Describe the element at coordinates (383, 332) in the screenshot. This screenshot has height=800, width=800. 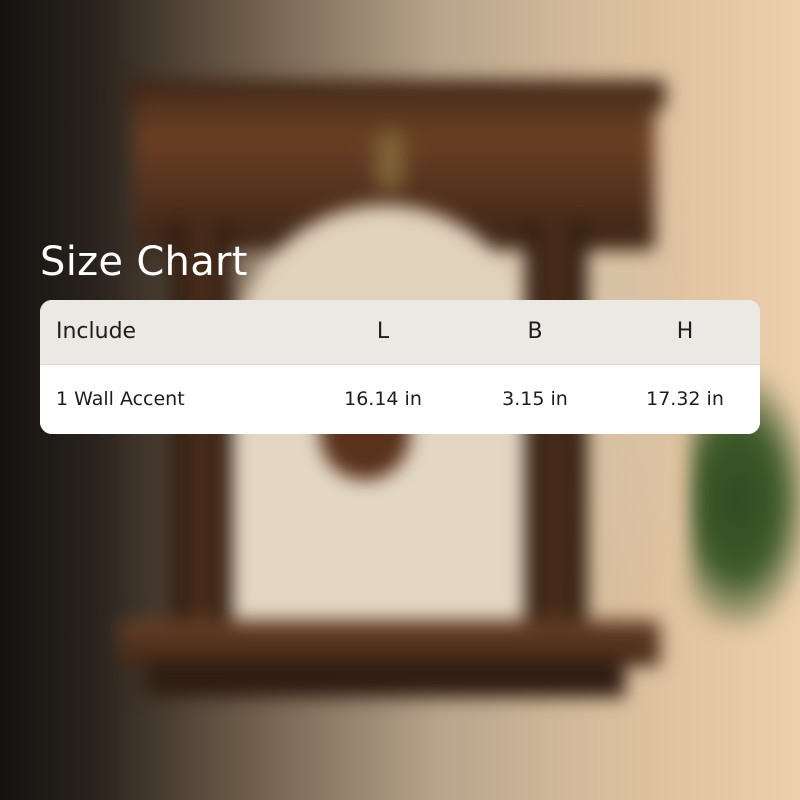
I see `header-length: L` at that location.